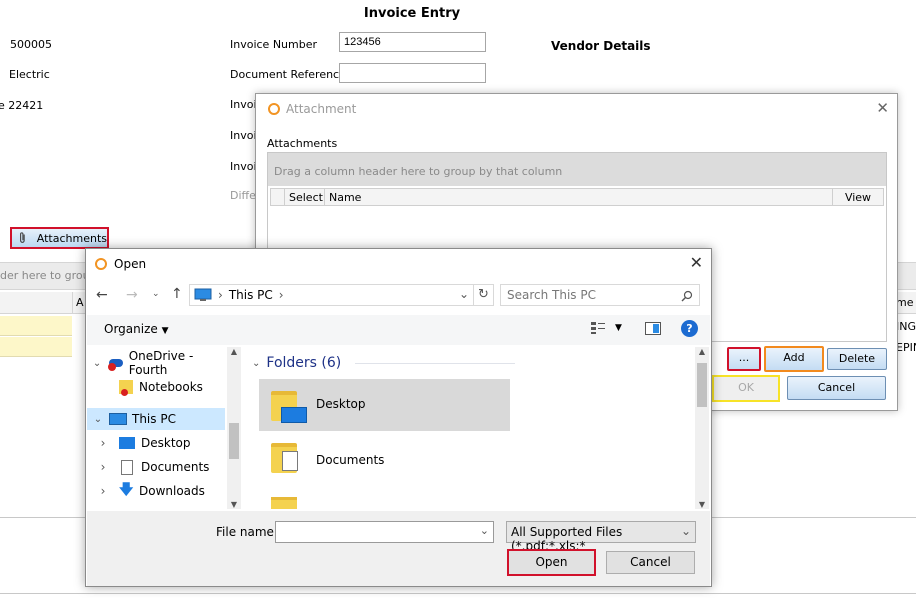  Describe the element at coordinates (161, 363) in the screenshot. I see `tree-item-label: OneDrive - Fourth` at that location.